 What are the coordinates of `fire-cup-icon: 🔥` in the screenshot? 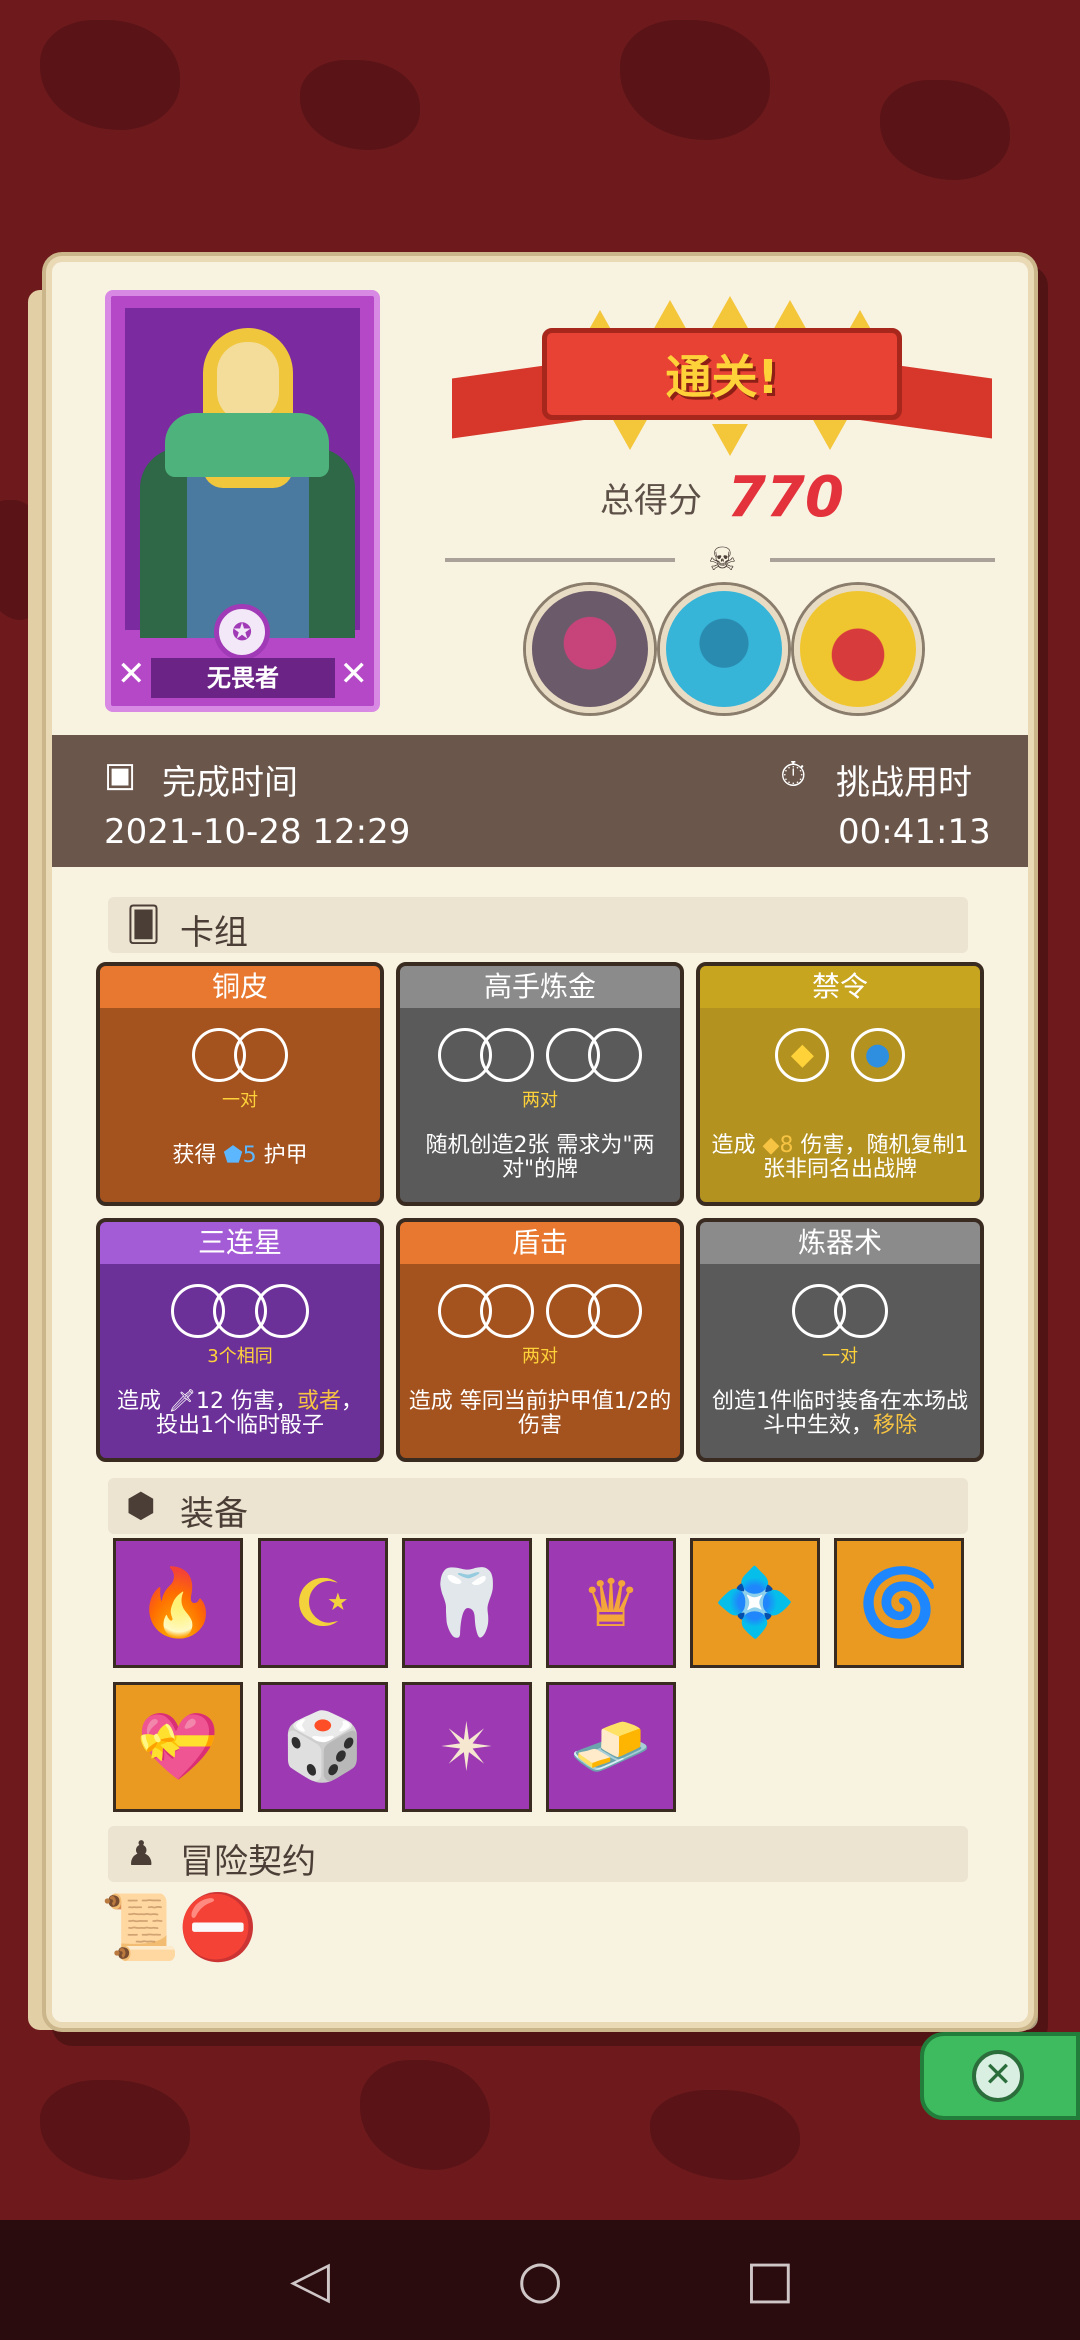 It's located at (178, 1602).